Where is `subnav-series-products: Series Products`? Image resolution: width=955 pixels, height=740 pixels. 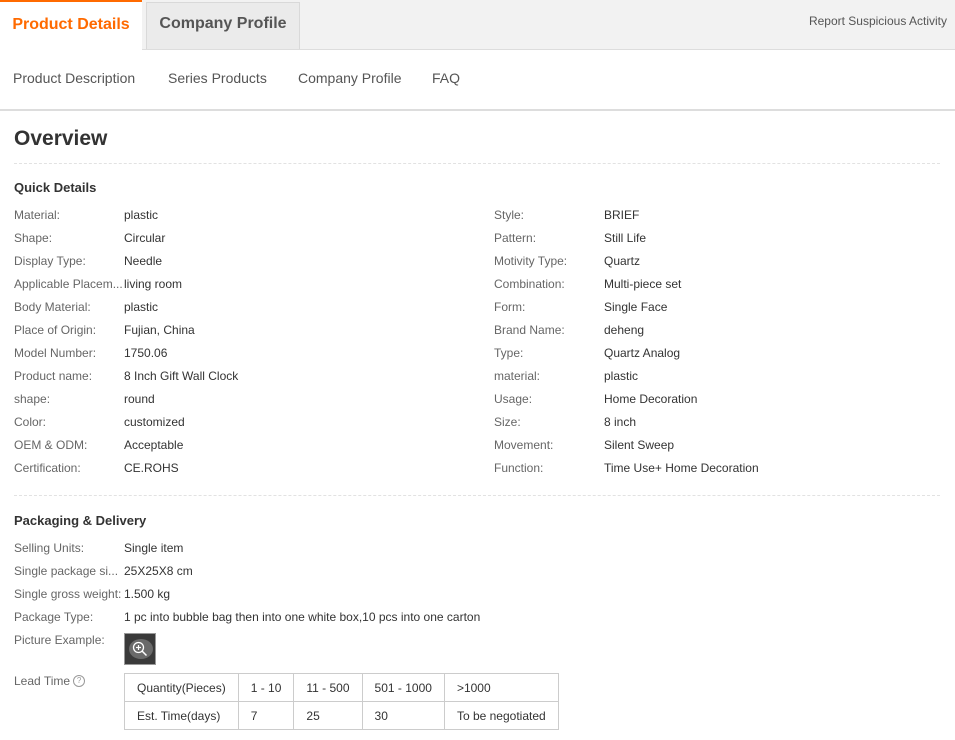 subnav-series-products: Series Products is located at coordinates (217, 78).